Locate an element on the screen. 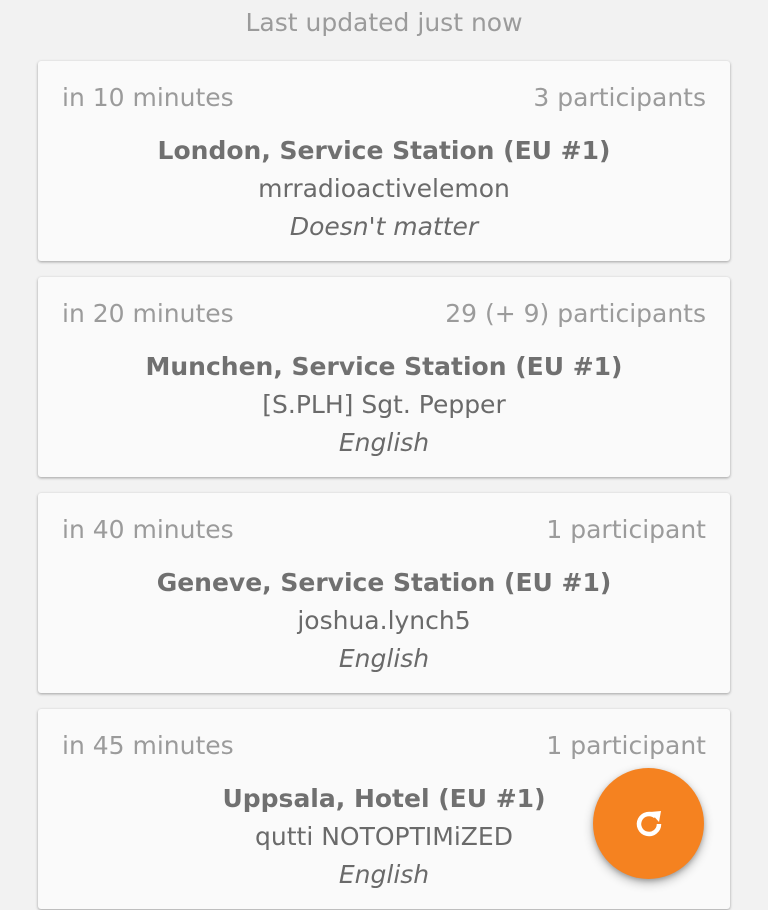 Image resolution: width=768 pixels, height=910 pixels. convoy-host: mrradioactivelemon is located at coordinates (384, 188).